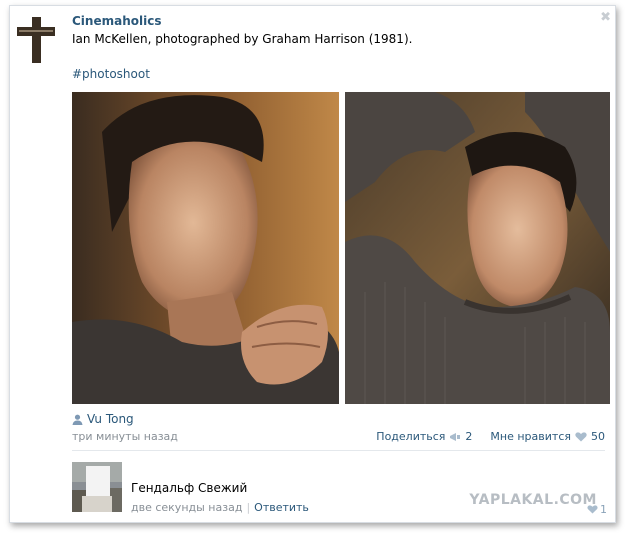 The height and width of the screenshot is (533, 625). Describe the element at coordinates (116, 21) in the screenshot. I see `group-name-link: Cinemaholics` at that location.